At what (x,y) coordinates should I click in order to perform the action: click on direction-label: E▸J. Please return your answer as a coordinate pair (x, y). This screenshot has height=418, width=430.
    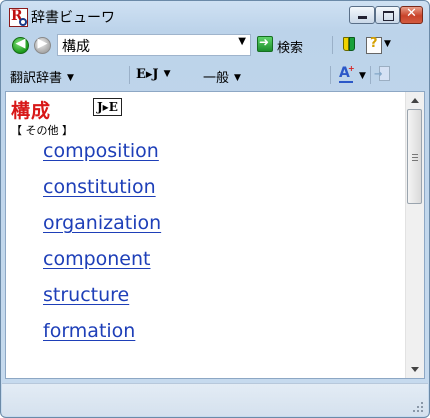
    Looking at the image, I should click on (147, 74).